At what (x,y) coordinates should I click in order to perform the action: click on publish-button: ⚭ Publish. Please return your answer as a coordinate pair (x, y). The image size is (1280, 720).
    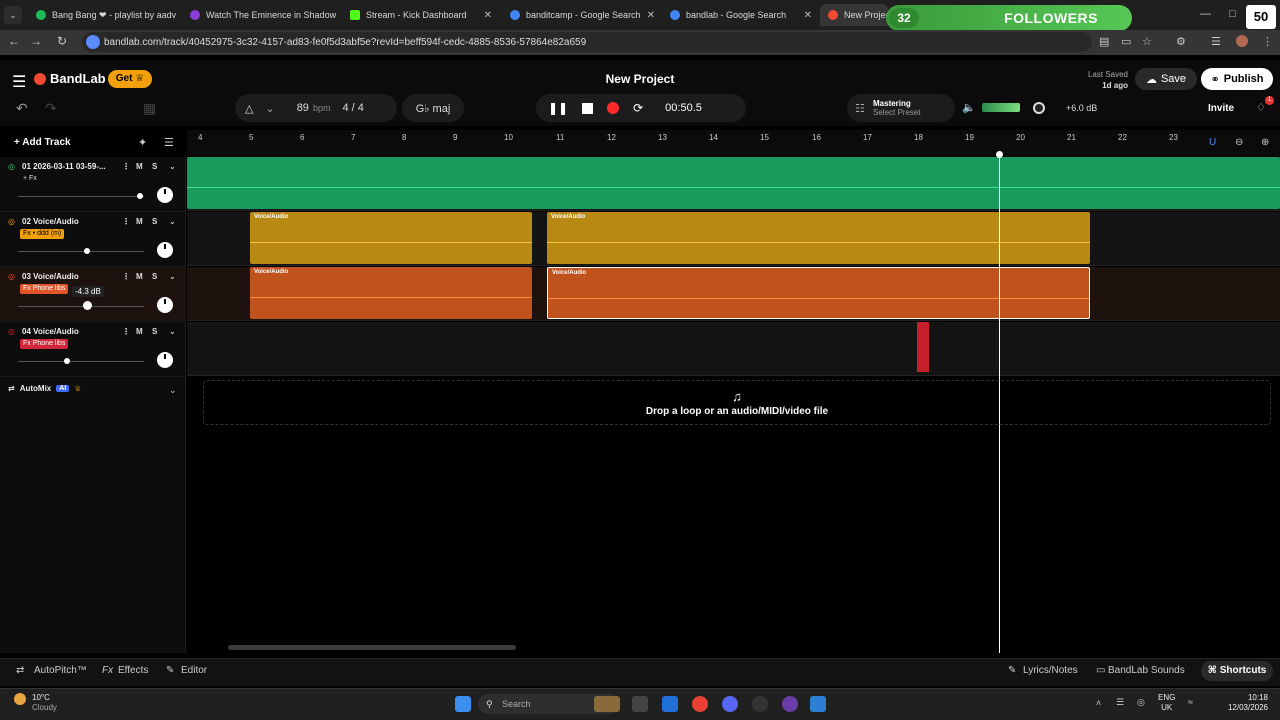
    Looking at the image, I should click on (1237, 79).